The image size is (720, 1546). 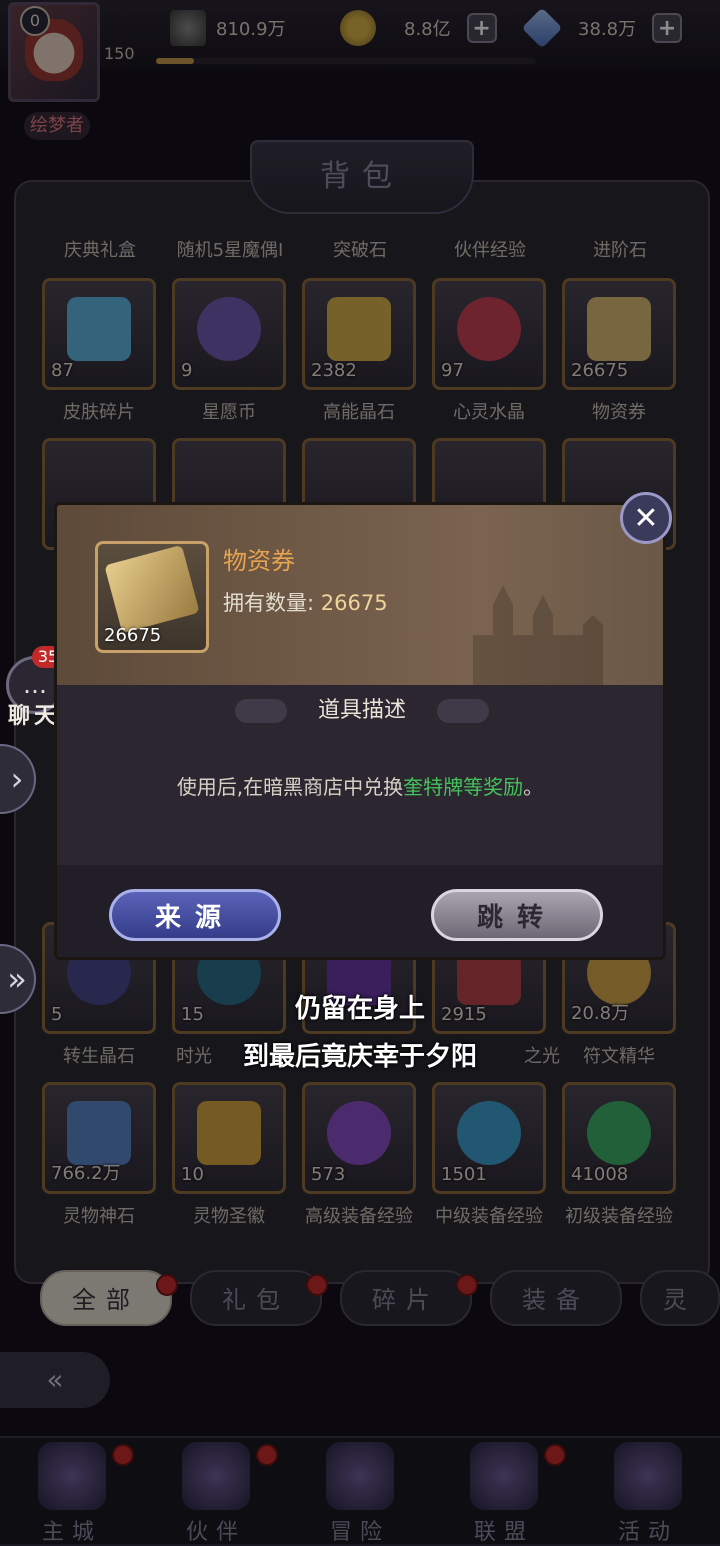 What do you see at coordinates (538, 635) in the screenshot?
I see `castle-silhouette-icon` at bounding box center [538, 635].